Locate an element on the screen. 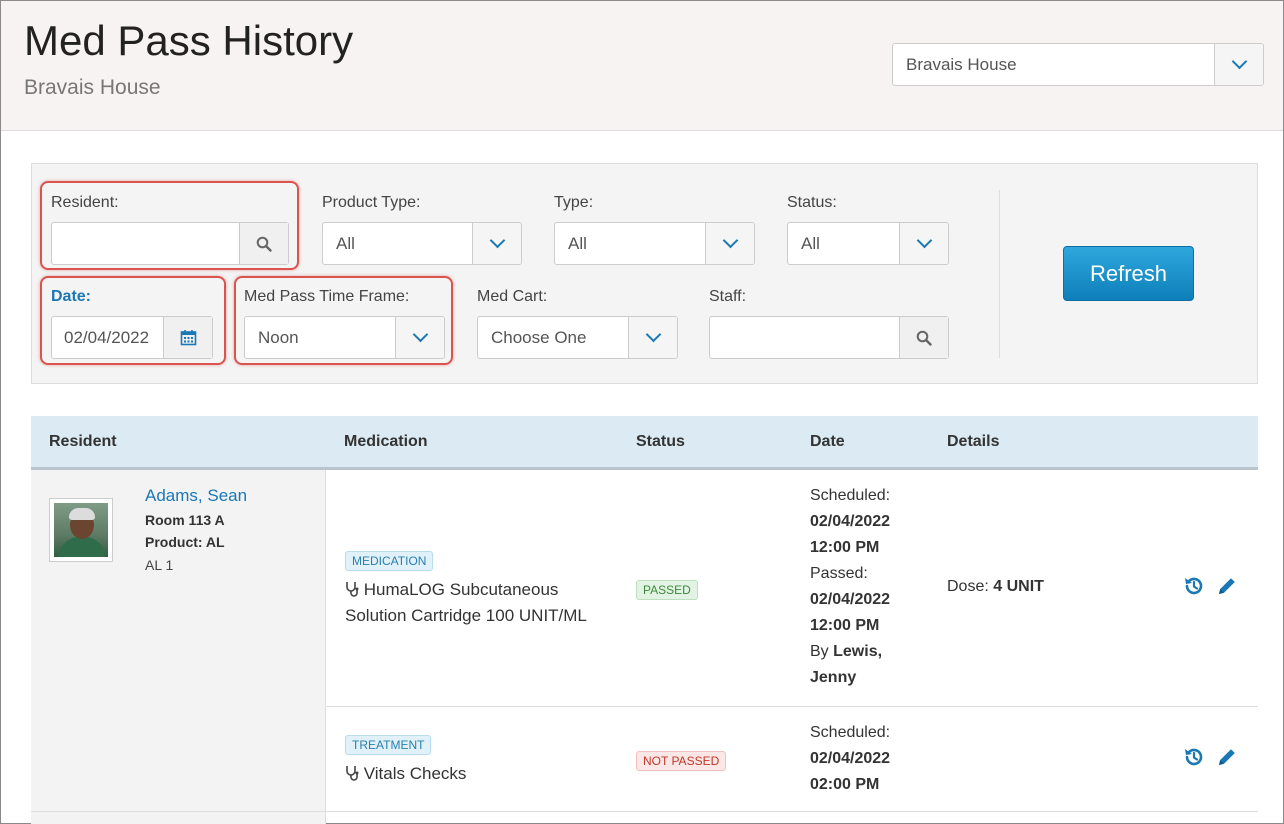 This screenshot has width=1284, height=824. time-frame-highlight is located at coordinates (343, 320).